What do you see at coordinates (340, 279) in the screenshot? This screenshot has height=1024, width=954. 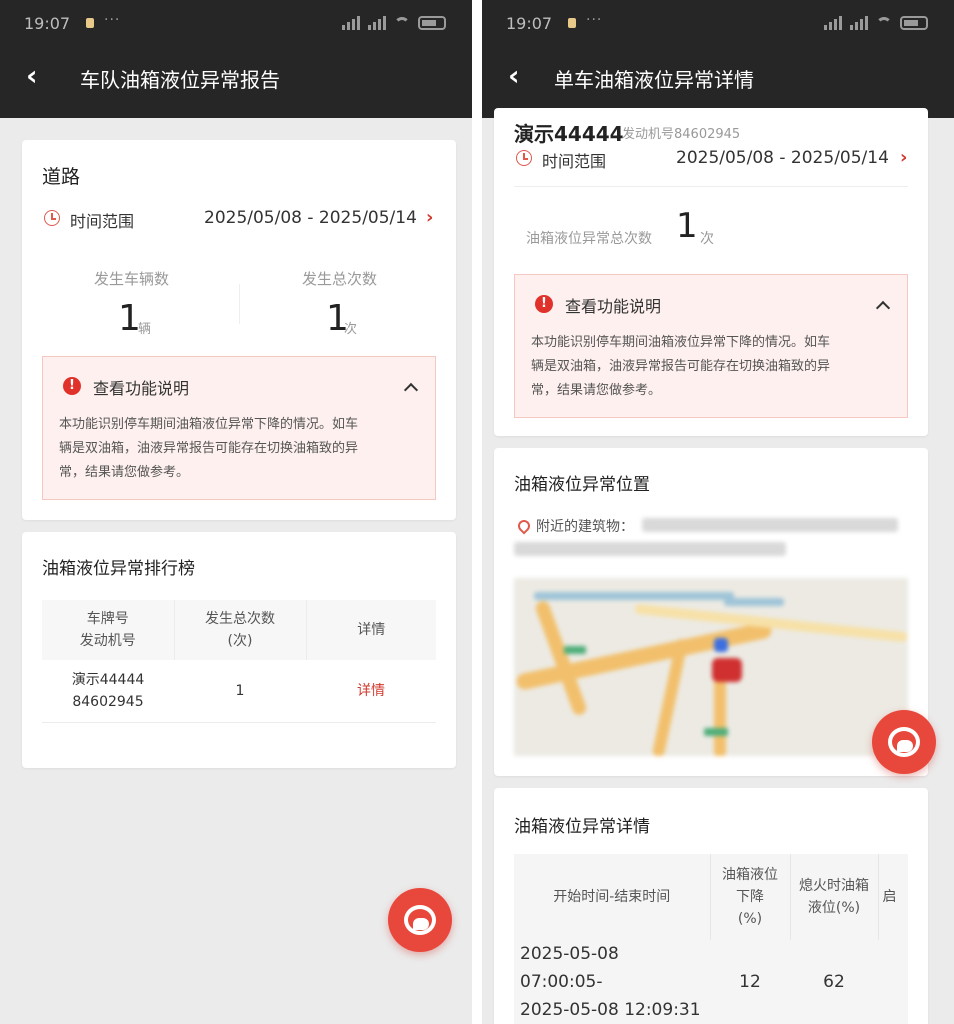 I see `times-label: 发生总次数` at bounding box center [340, 279].